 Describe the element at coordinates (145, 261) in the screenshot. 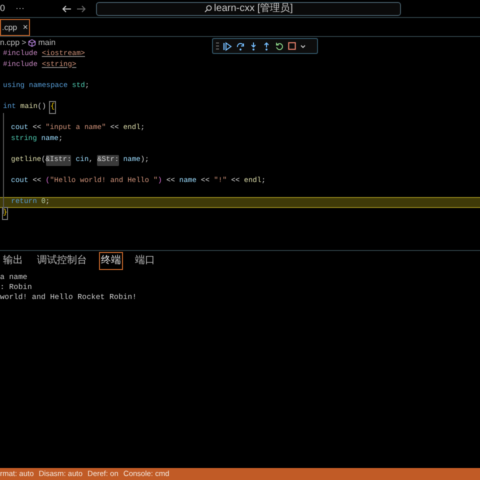

I see `panel-tab: 端口` at that location.